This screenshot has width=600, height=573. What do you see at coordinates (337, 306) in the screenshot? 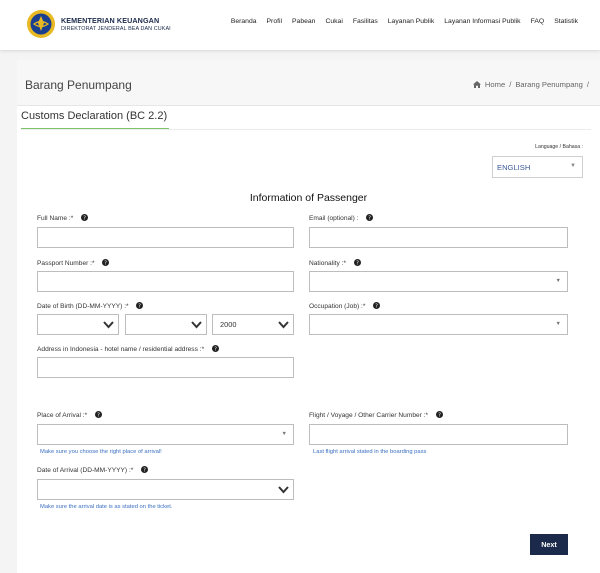
I see `occupation-label-text: Occupation (Job) :*` at bounding box center [337, 306].